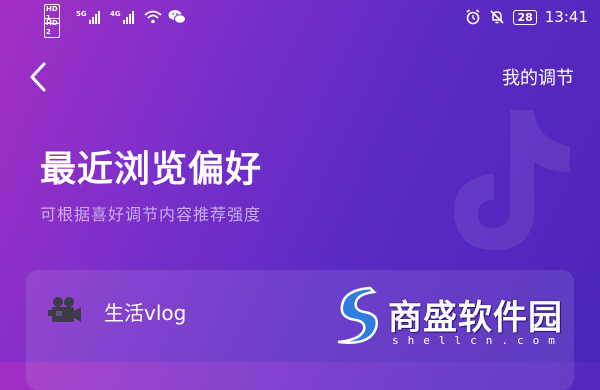 This screenshot has width=600, height=390. I want to click on status-bar: HD 1 HD 2 5G 4G 28 13:41, so click(300, 19).